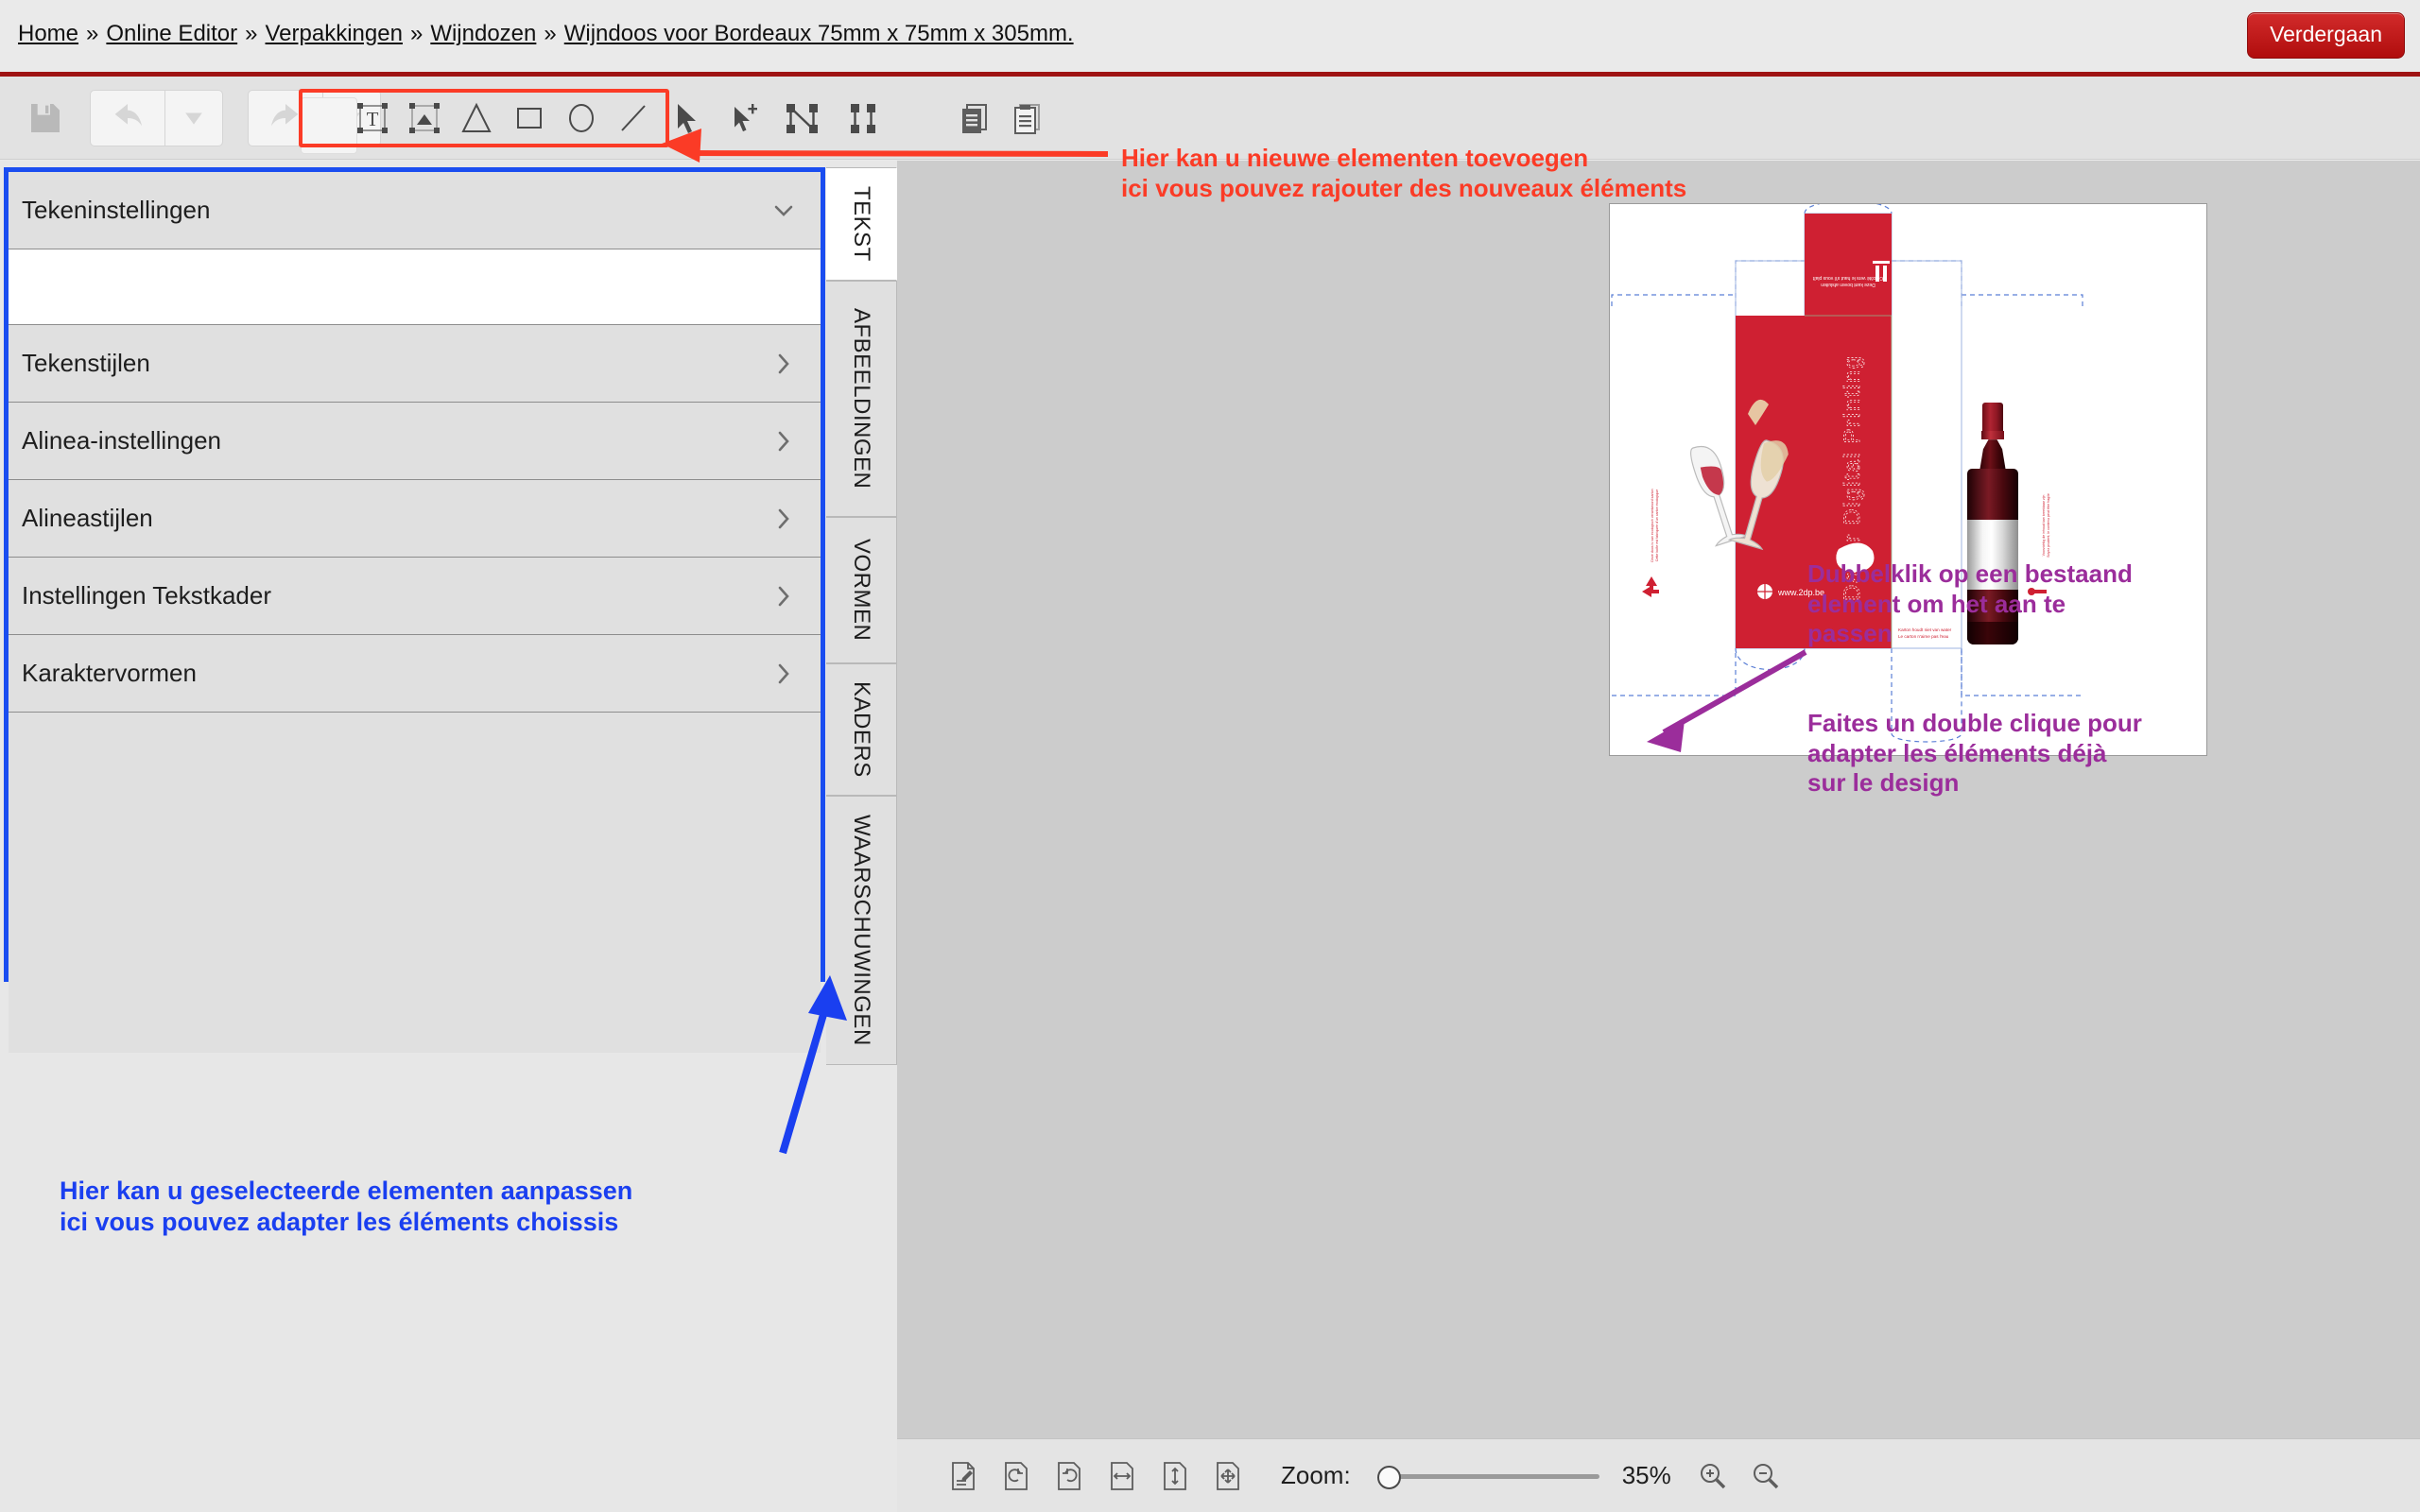 The width and height of the screenshot is (2420, 1512). Describe the element at coordinates (687, 118) in the screenshot. I see `select-tool` at that location.